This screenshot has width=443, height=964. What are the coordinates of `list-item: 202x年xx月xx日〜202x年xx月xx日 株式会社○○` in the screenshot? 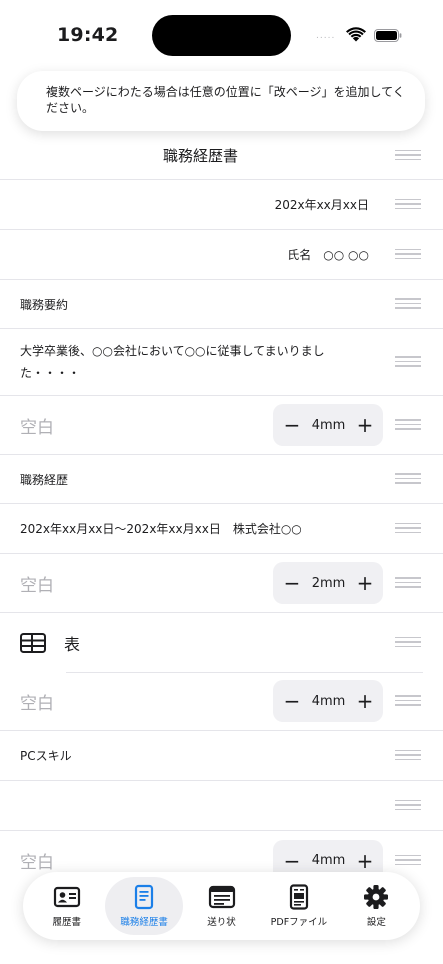 It's located at (221, 529).